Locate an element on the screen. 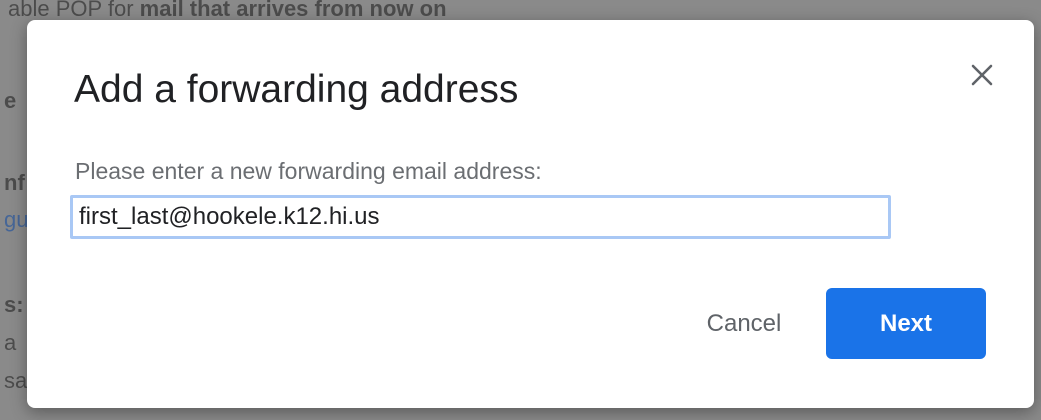 This screenshot has height=420, width=1041. next-button: Next is located at coordinates (906, 323).